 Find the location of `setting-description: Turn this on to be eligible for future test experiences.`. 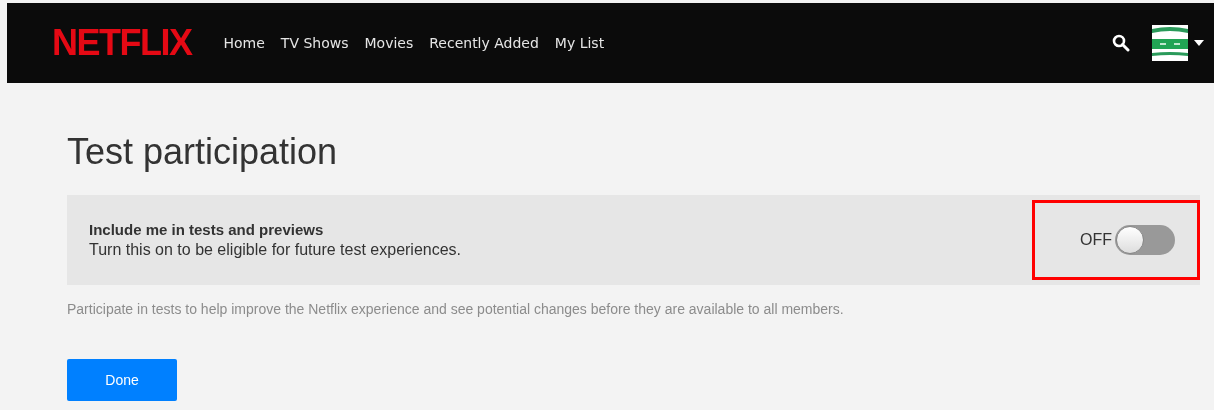

setting-description: Turn this on to be eligible for future test experiences. is located at coordinates (276, 250).